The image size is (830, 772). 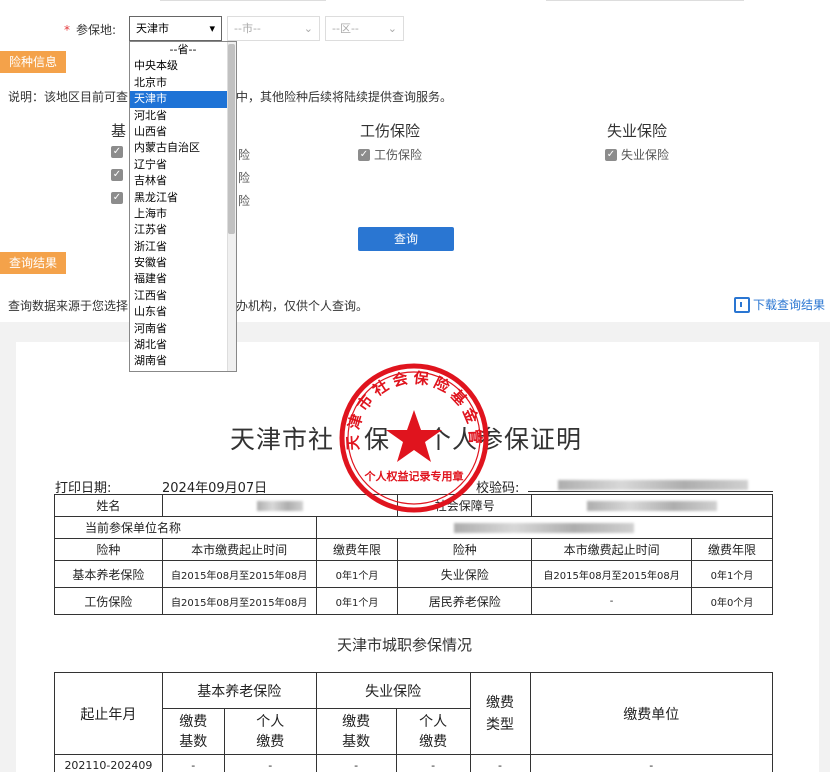 I want to click on name-label: 姓名, so click(x=108, y=505).